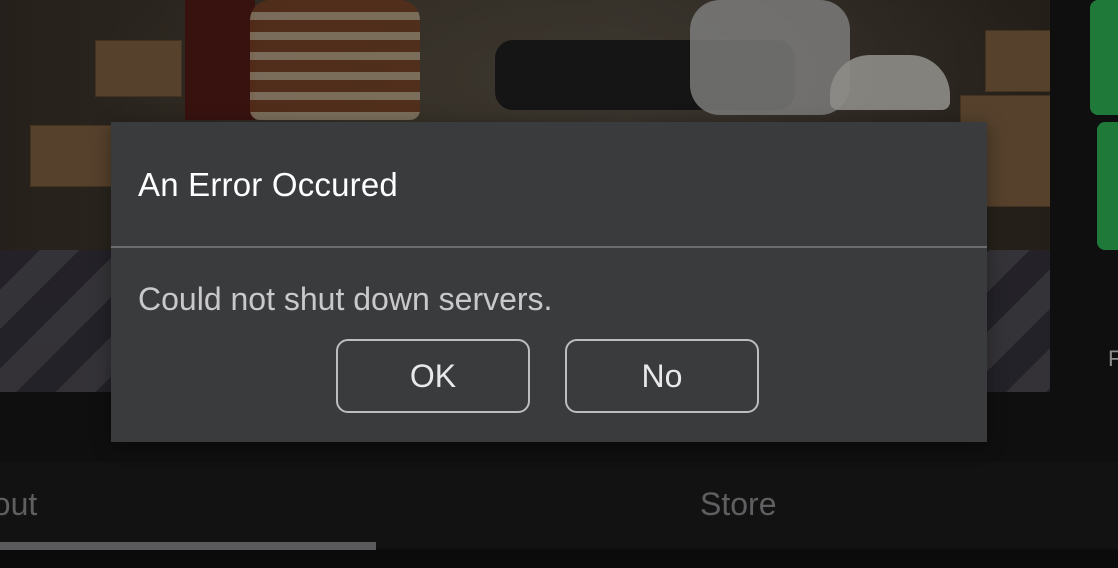 The width and height of the screenshot is (1118, 568). Describe the element at coordinates (559, 559) in the screenshot. I see `footer-strip` at that location.